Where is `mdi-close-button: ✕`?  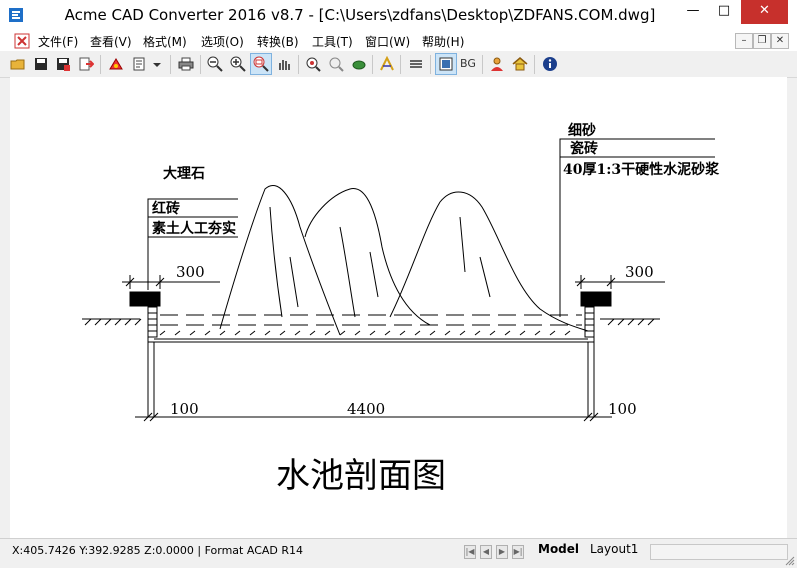 mdi-close-button: ✕ is located at coordinates (780, 41).